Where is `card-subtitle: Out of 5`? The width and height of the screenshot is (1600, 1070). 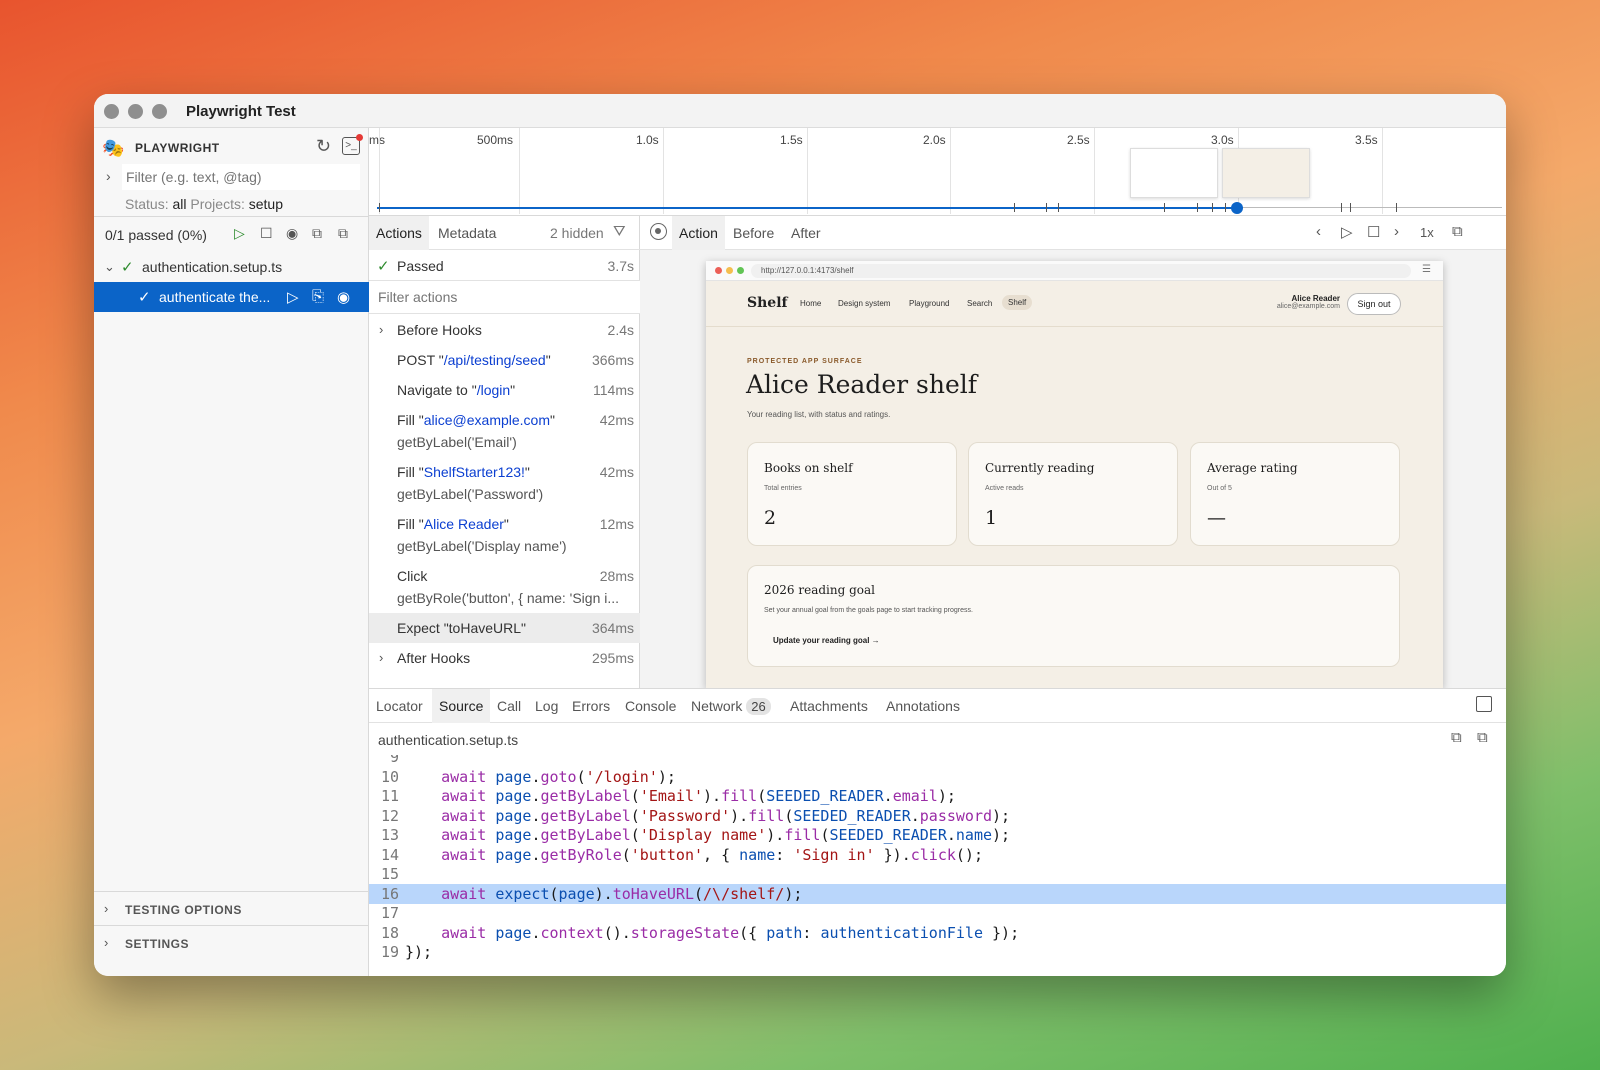 card-subtitle: Out of 5 is located at coordinates (1219, 488).